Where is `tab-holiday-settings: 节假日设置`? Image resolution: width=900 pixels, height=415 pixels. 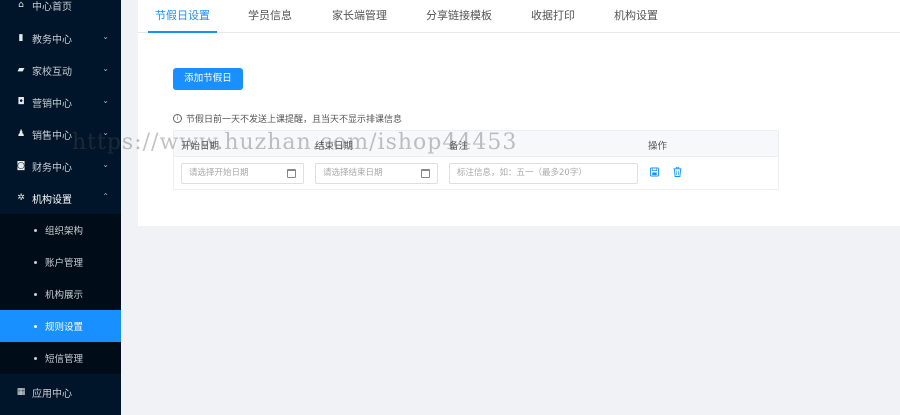 tab-holiday-settings: 节假日设置 is located at coordinates (182, 16).